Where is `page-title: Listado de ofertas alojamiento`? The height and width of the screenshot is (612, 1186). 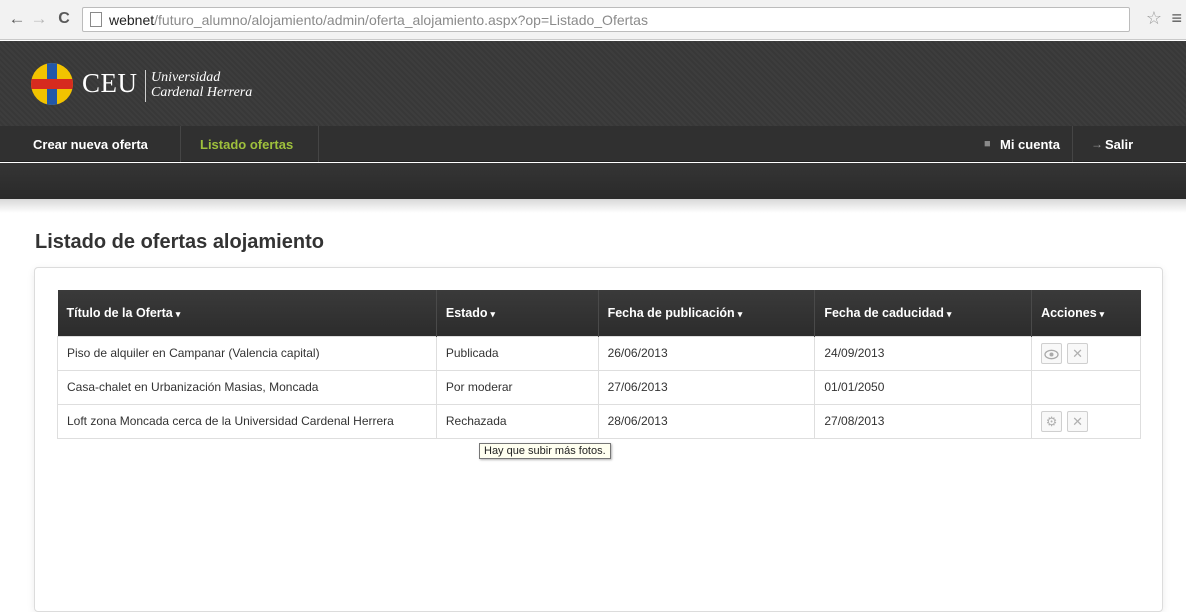
page-title: Listado de ofertas alojamiento is located at coordinates (179, 242).